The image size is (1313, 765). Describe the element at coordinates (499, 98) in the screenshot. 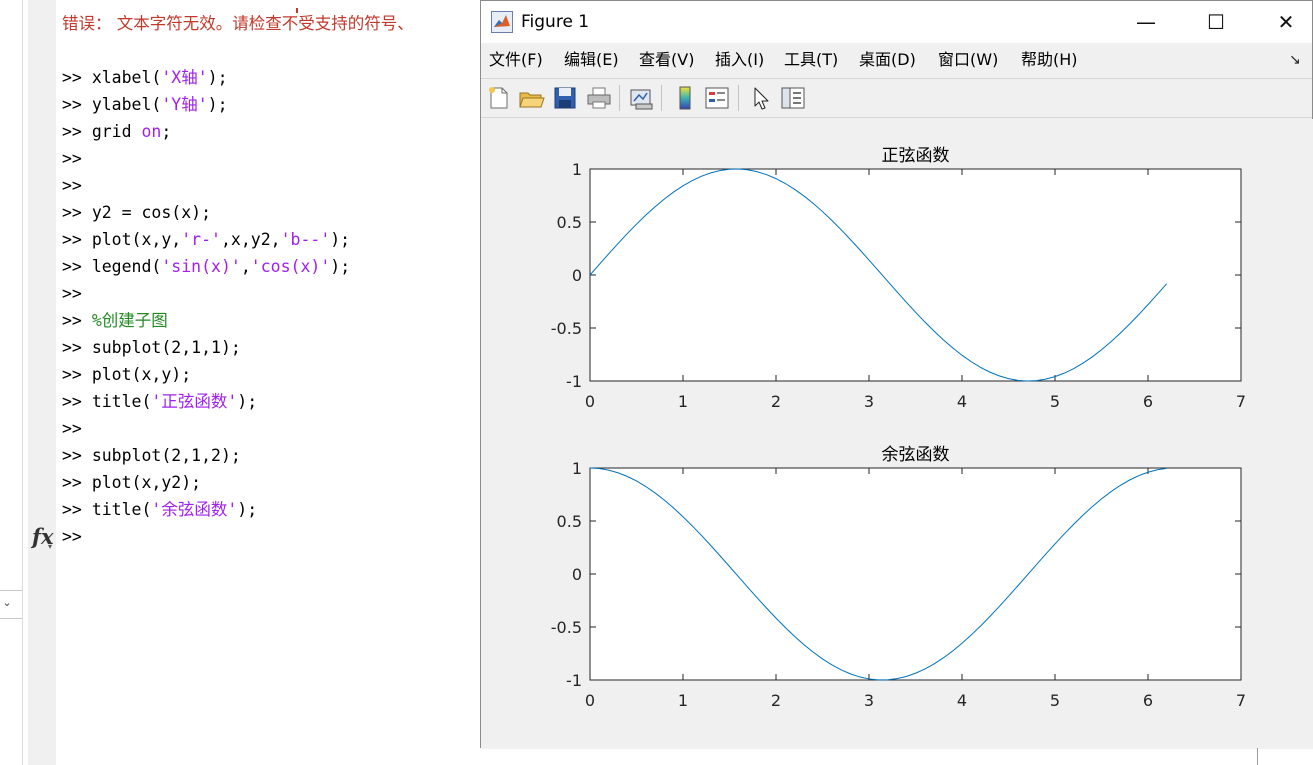

I see `new-figure-icon` at that location.